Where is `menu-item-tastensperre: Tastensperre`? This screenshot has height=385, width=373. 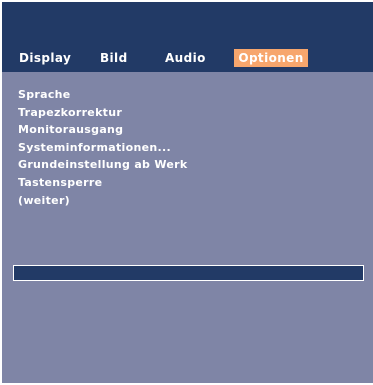
menu-item-tastensperre: Tastensperre is located at coordinates (183, 183).